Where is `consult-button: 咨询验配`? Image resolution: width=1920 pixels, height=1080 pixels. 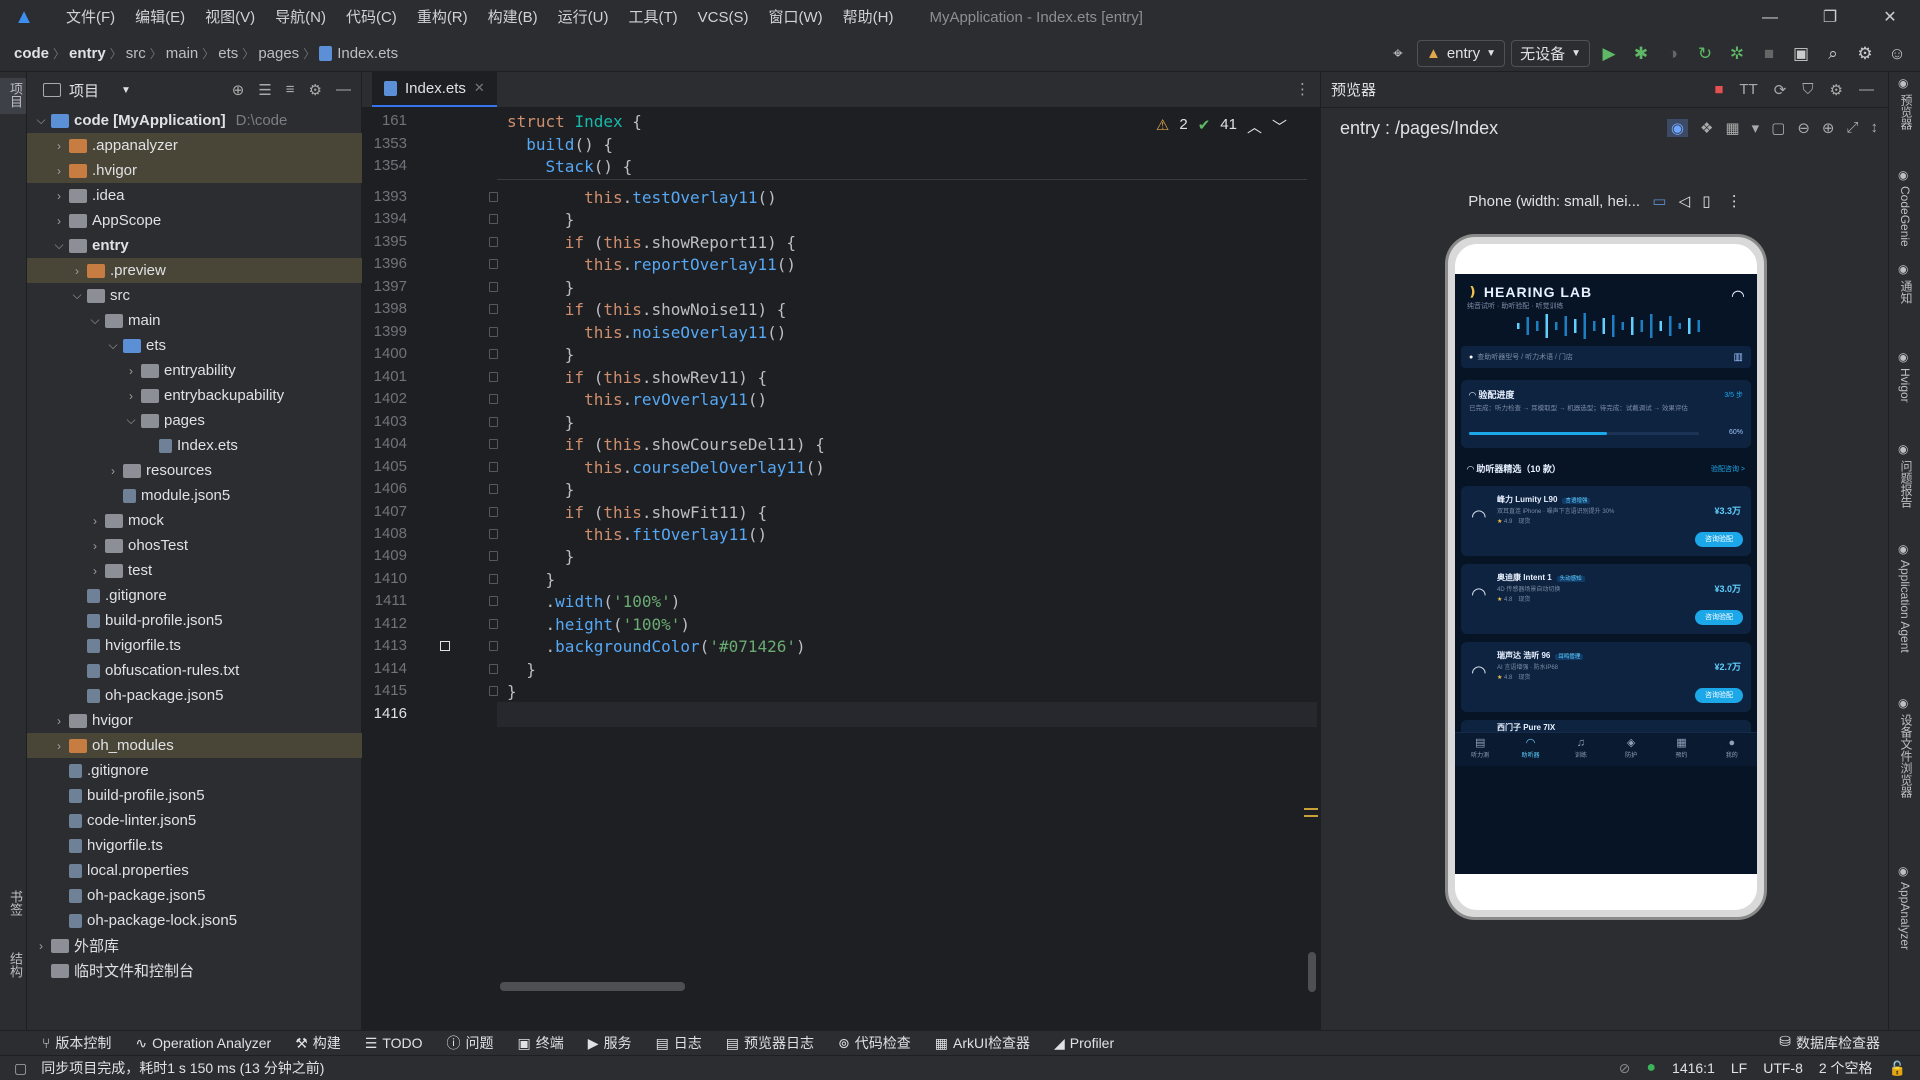 consult-button: 咨询验配 is located at coordinates (1719, 617).